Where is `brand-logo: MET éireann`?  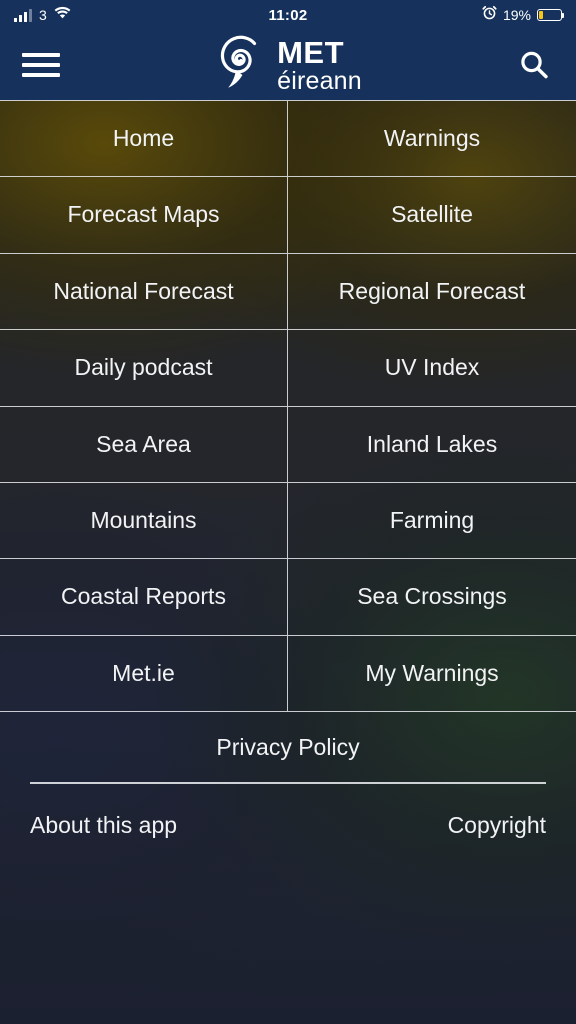
brand-logo: MET éireann is located at coordinates (288, 65).